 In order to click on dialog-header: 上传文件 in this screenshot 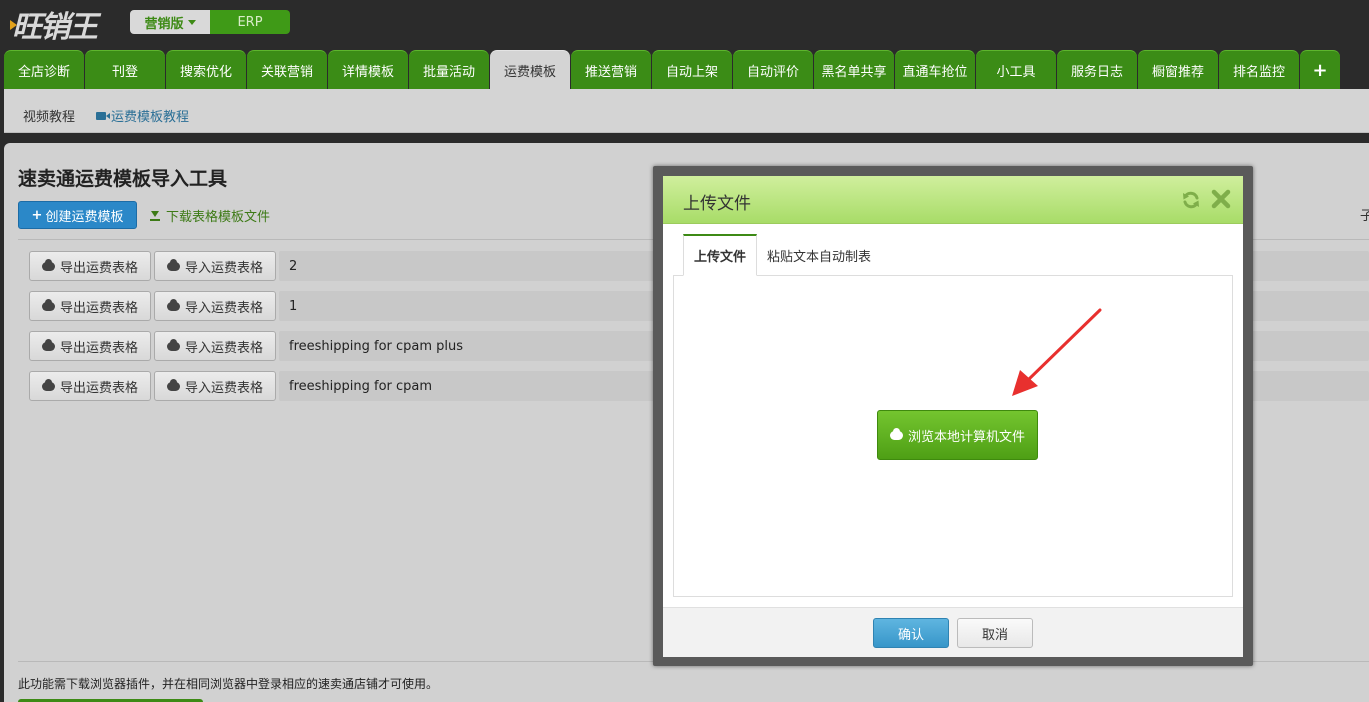, I will do `click(953, 200)`.